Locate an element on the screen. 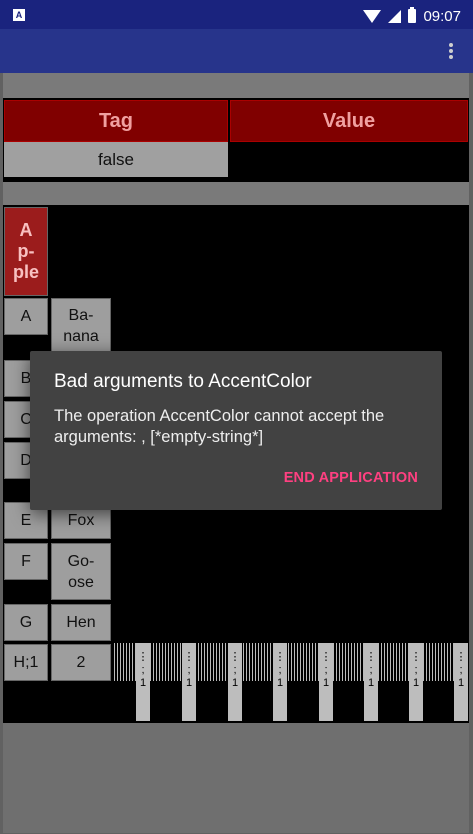  wifi-icon is located at coordinates (372, 16).